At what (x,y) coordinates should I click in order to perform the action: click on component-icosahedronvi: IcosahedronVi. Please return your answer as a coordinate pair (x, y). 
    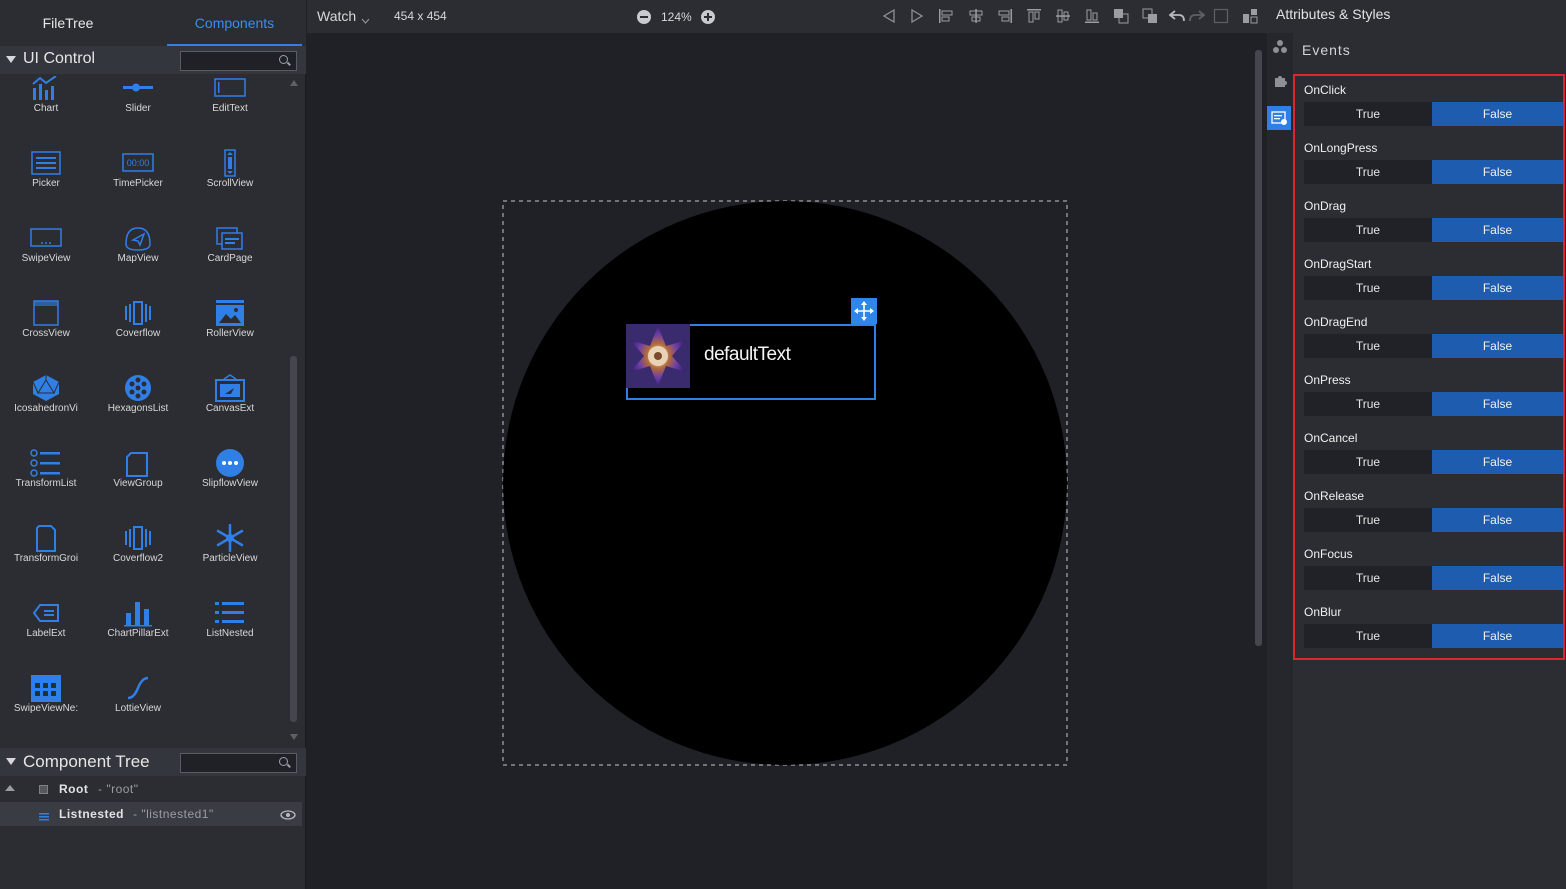
    Looking at the image, I should click on (46, 411).